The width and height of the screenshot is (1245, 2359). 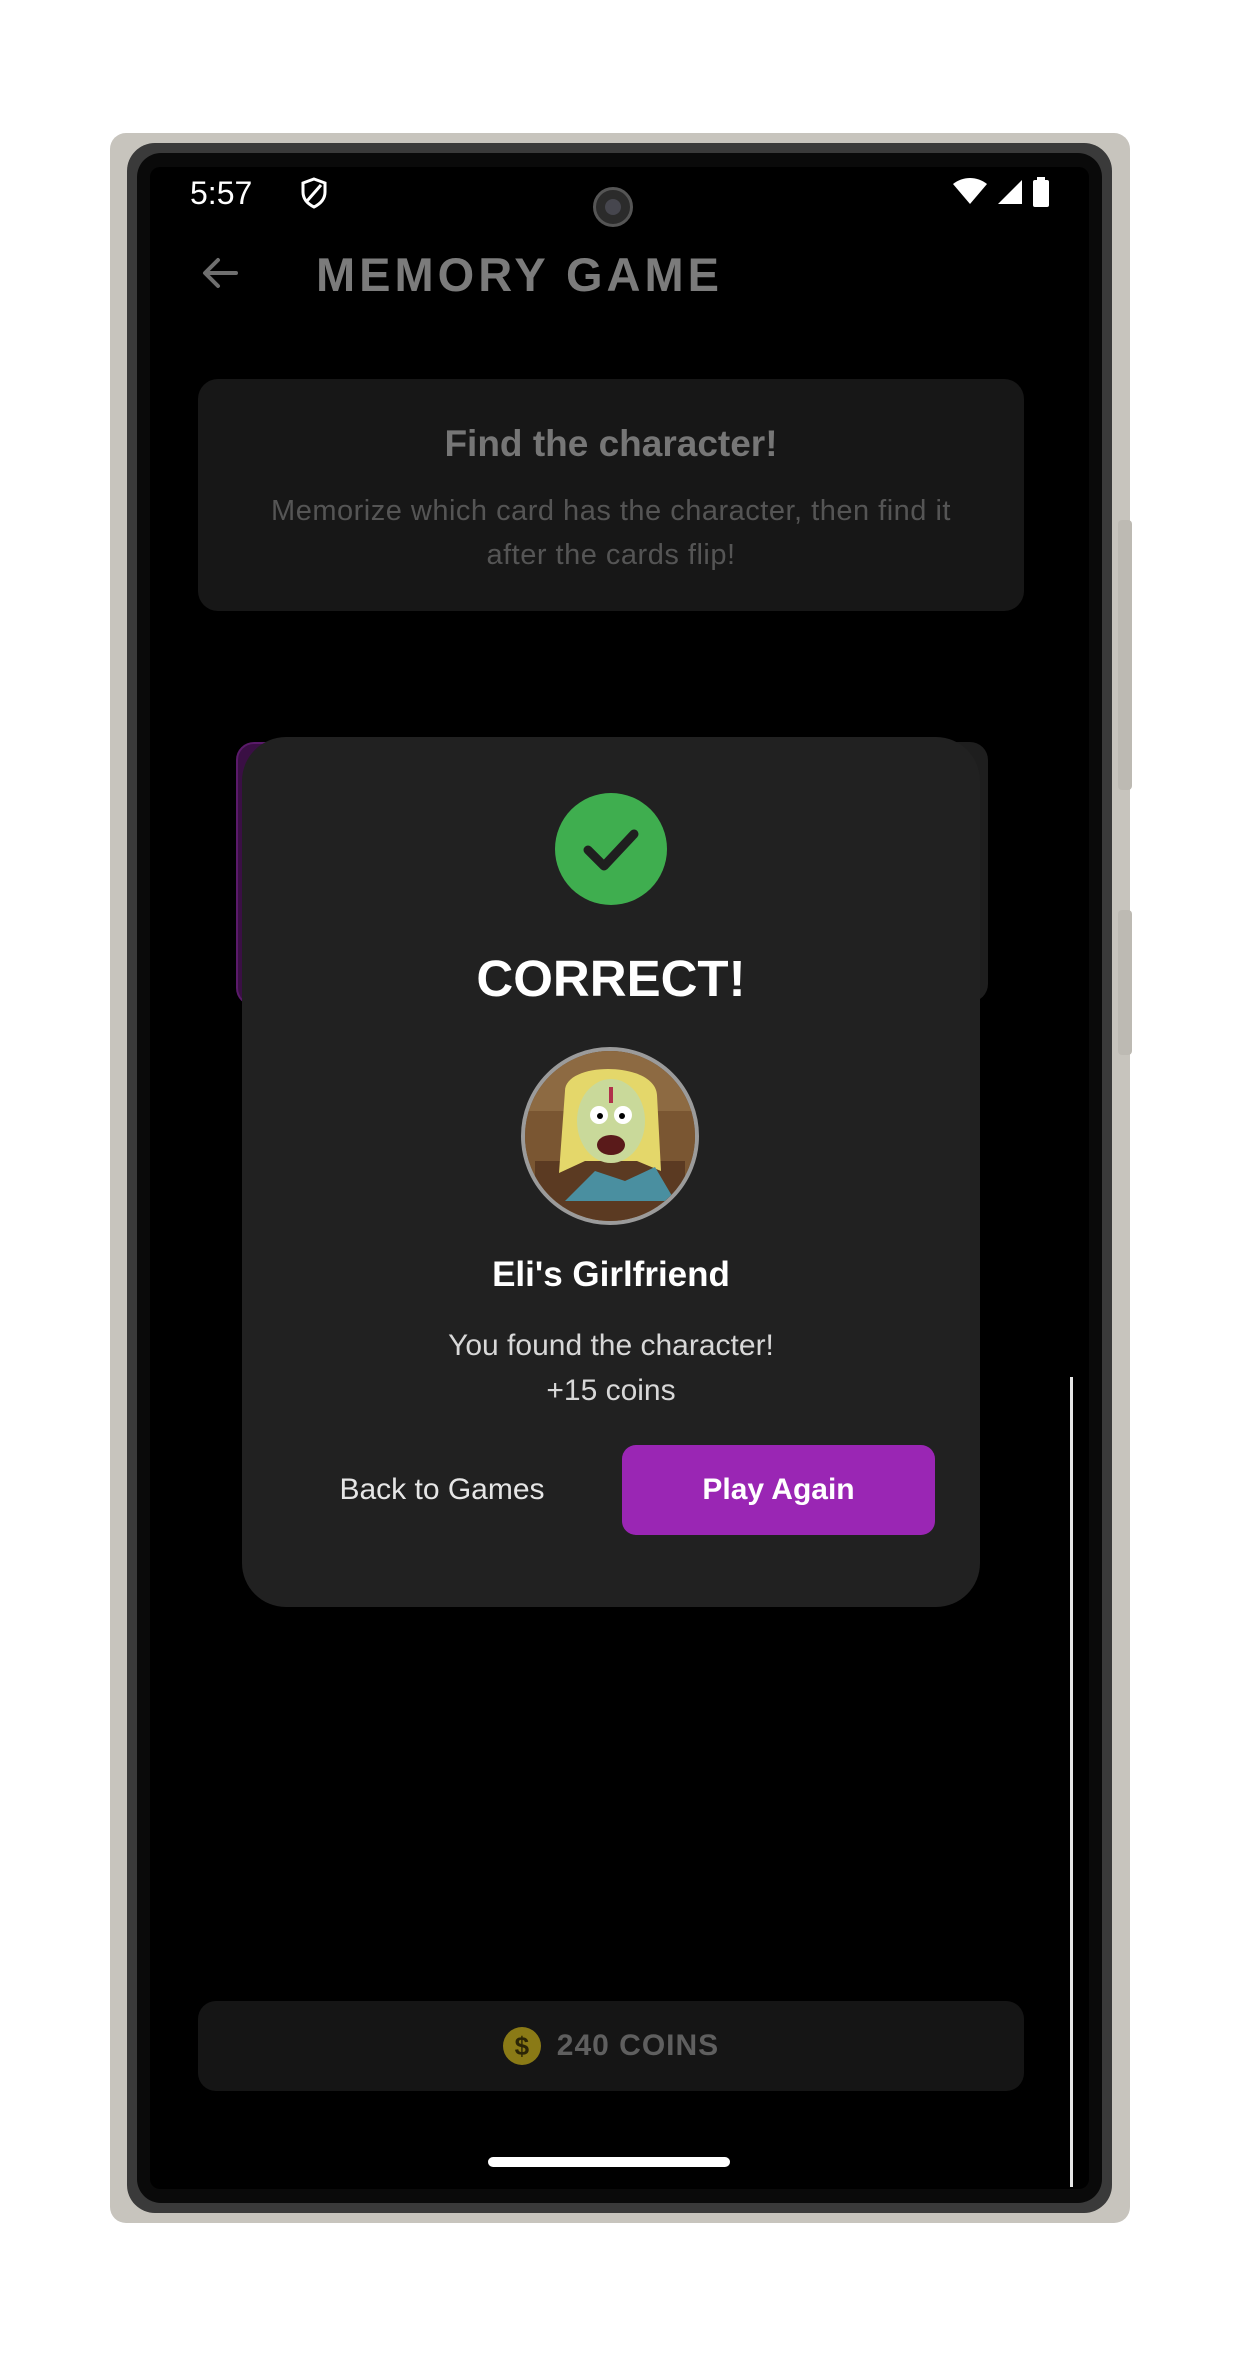 I want to click on front-camera, so click(x=613, y=207).